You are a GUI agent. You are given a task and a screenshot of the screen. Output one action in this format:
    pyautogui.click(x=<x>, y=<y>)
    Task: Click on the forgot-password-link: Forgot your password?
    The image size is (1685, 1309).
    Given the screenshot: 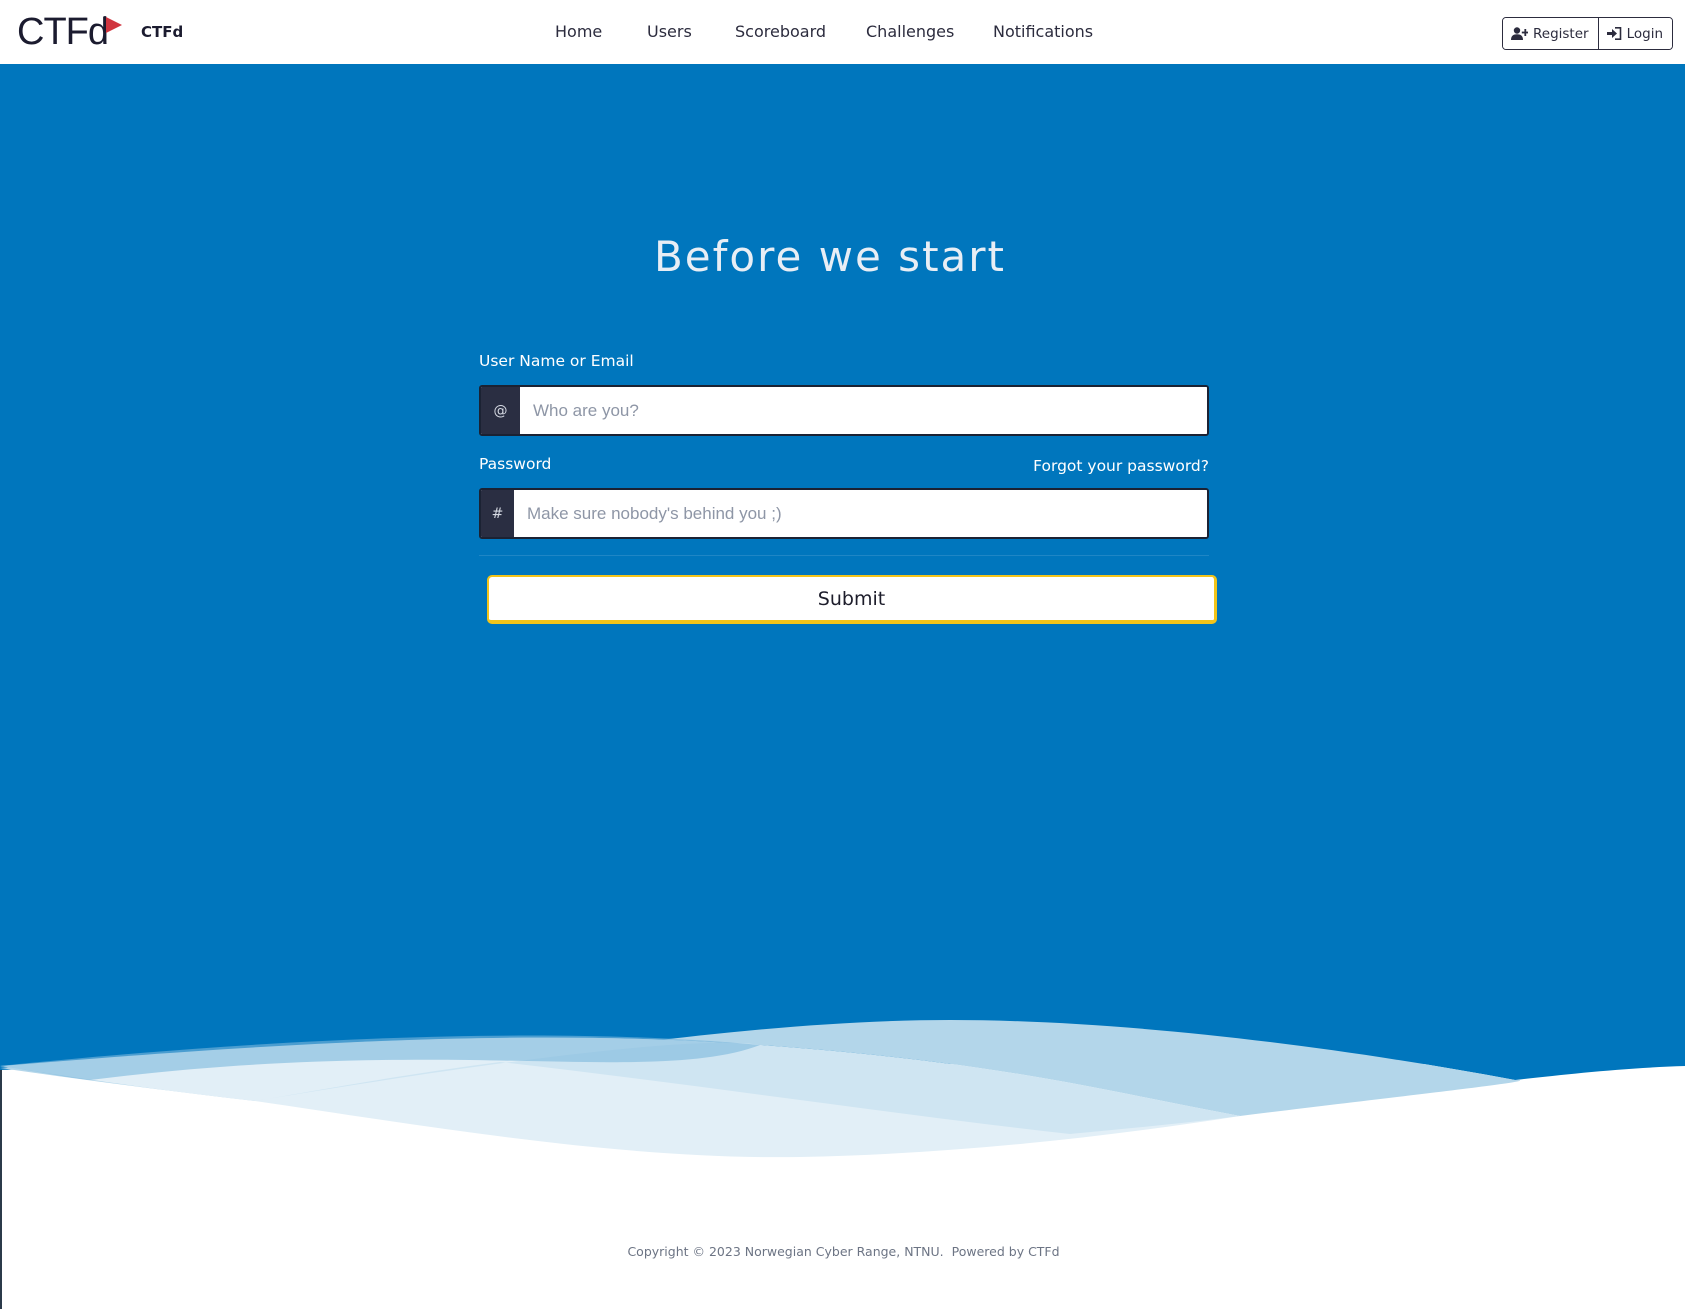 What is the action you would take?
    pyautogui.click(x=1121, y=466)
    